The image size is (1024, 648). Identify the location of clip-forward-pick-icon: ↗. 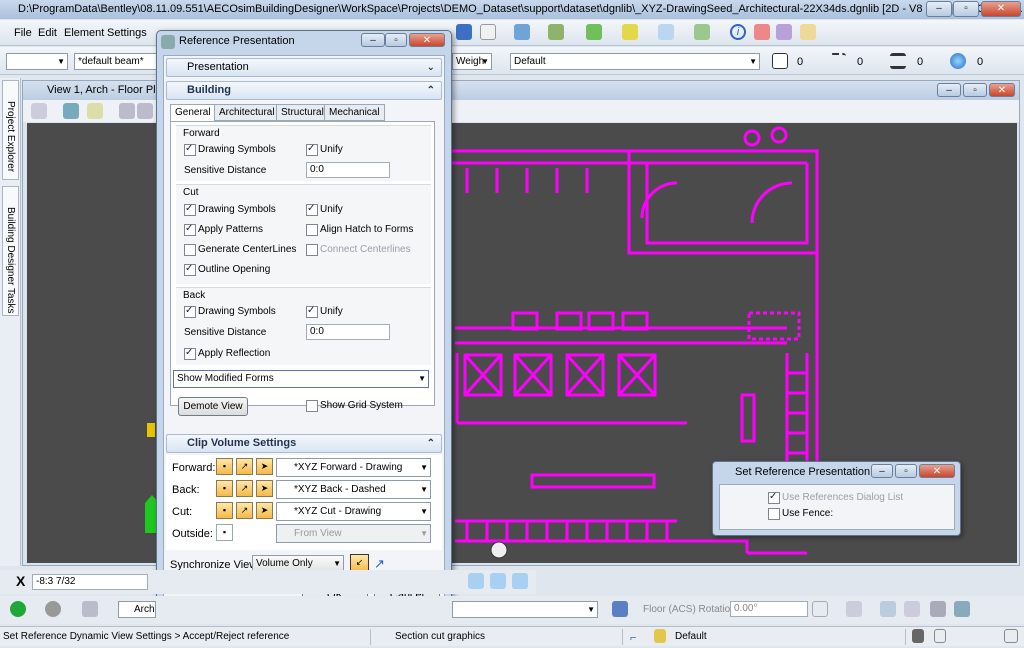
(244, 466).